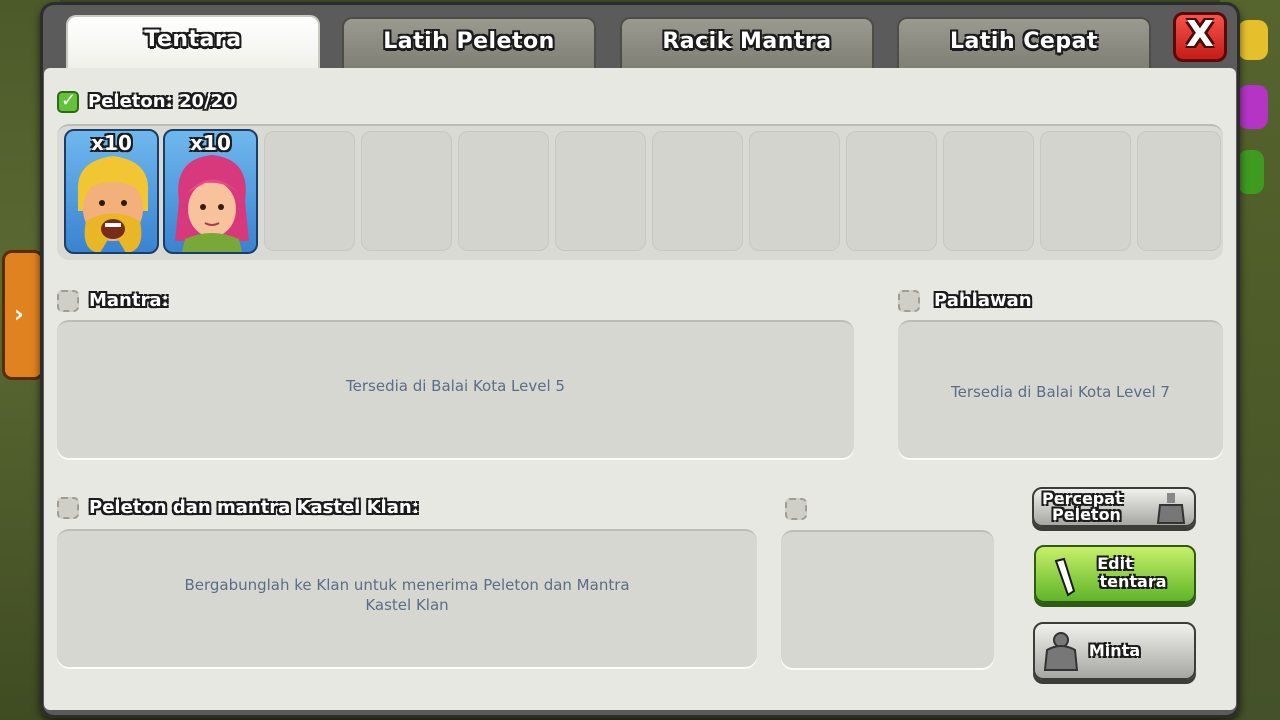 Image resolution: width=1280 pixels, height=720 pixels. I want to click on troop-silhouette-icon, so click(1061, 651).